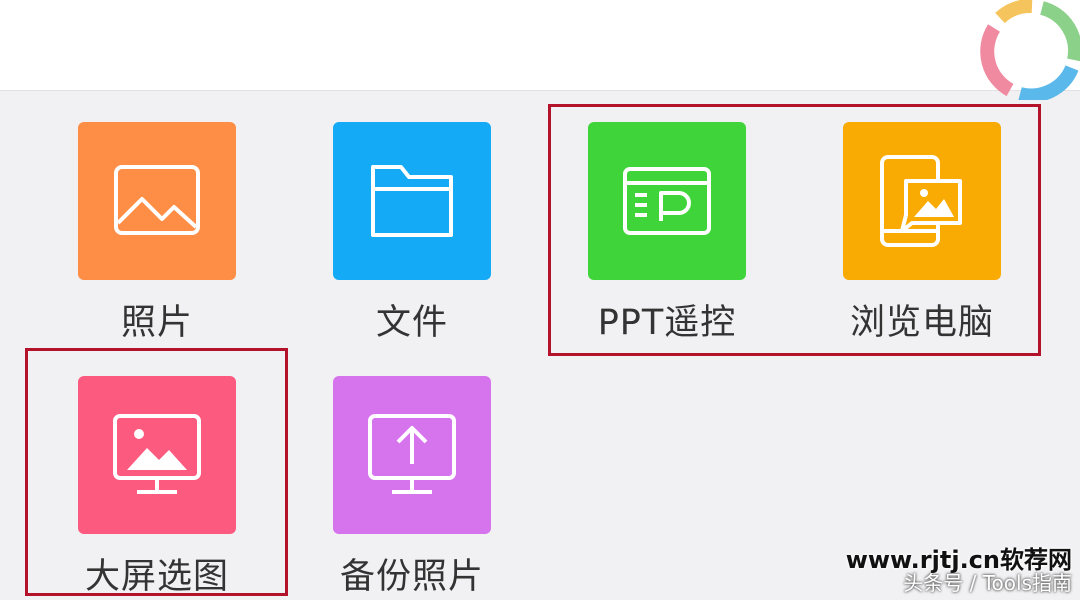 This screenshot has width=1080, height=600. Describe the element at coordinates (1030, 50) in the screenshot. I see `app-logo` at that location.